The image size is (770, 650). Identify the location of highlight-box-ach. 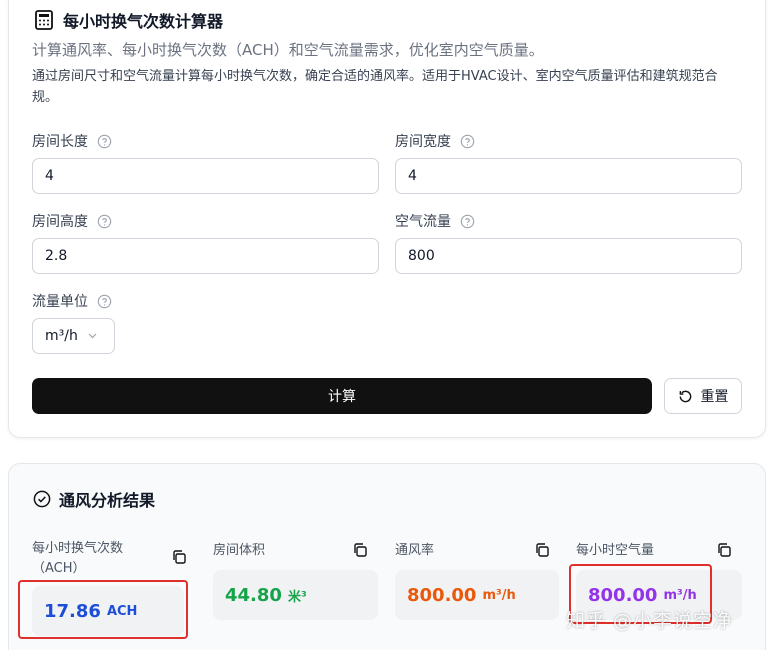
(103, 609).